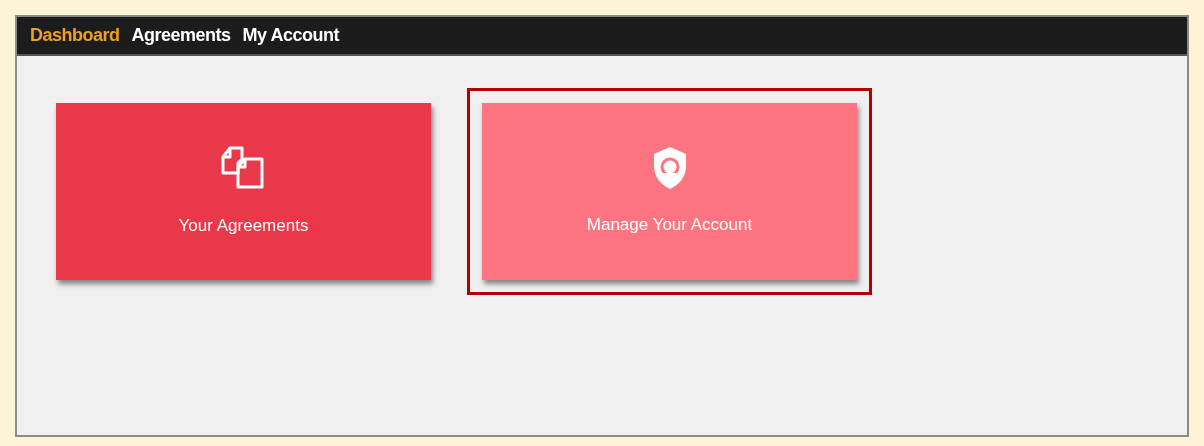 This screenshot has height=446, width=1204. Describe the element at coordinates (243, 225) in the screenshot. I see `tile-label: Your Agreements` at that location.